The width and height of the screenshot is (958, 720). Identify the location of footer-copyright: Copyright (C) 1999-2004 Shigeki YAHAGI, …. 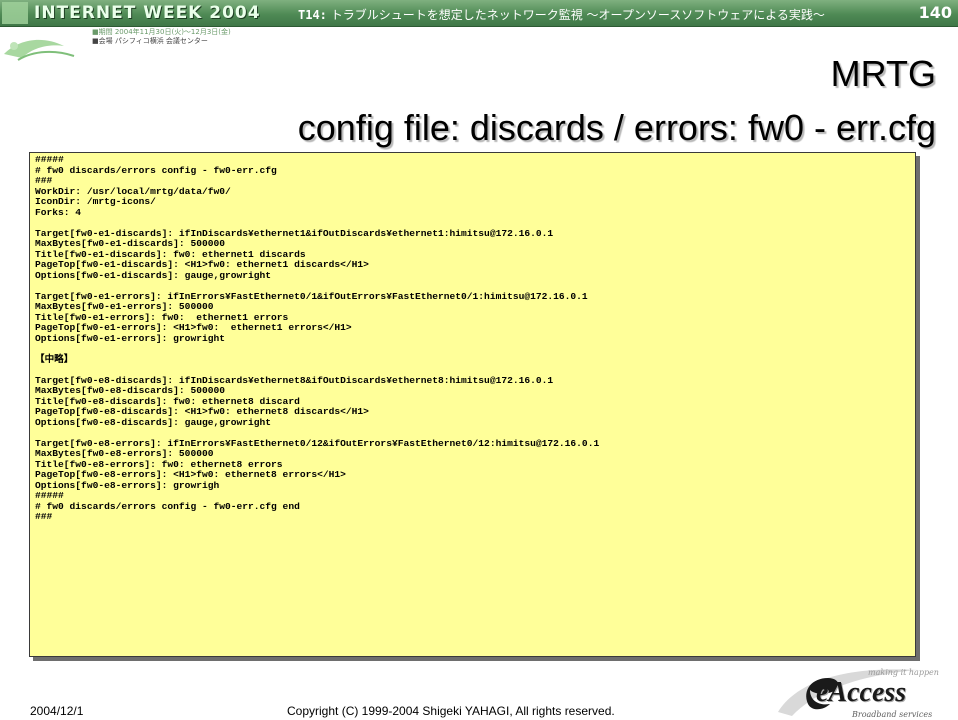
(451, 711).